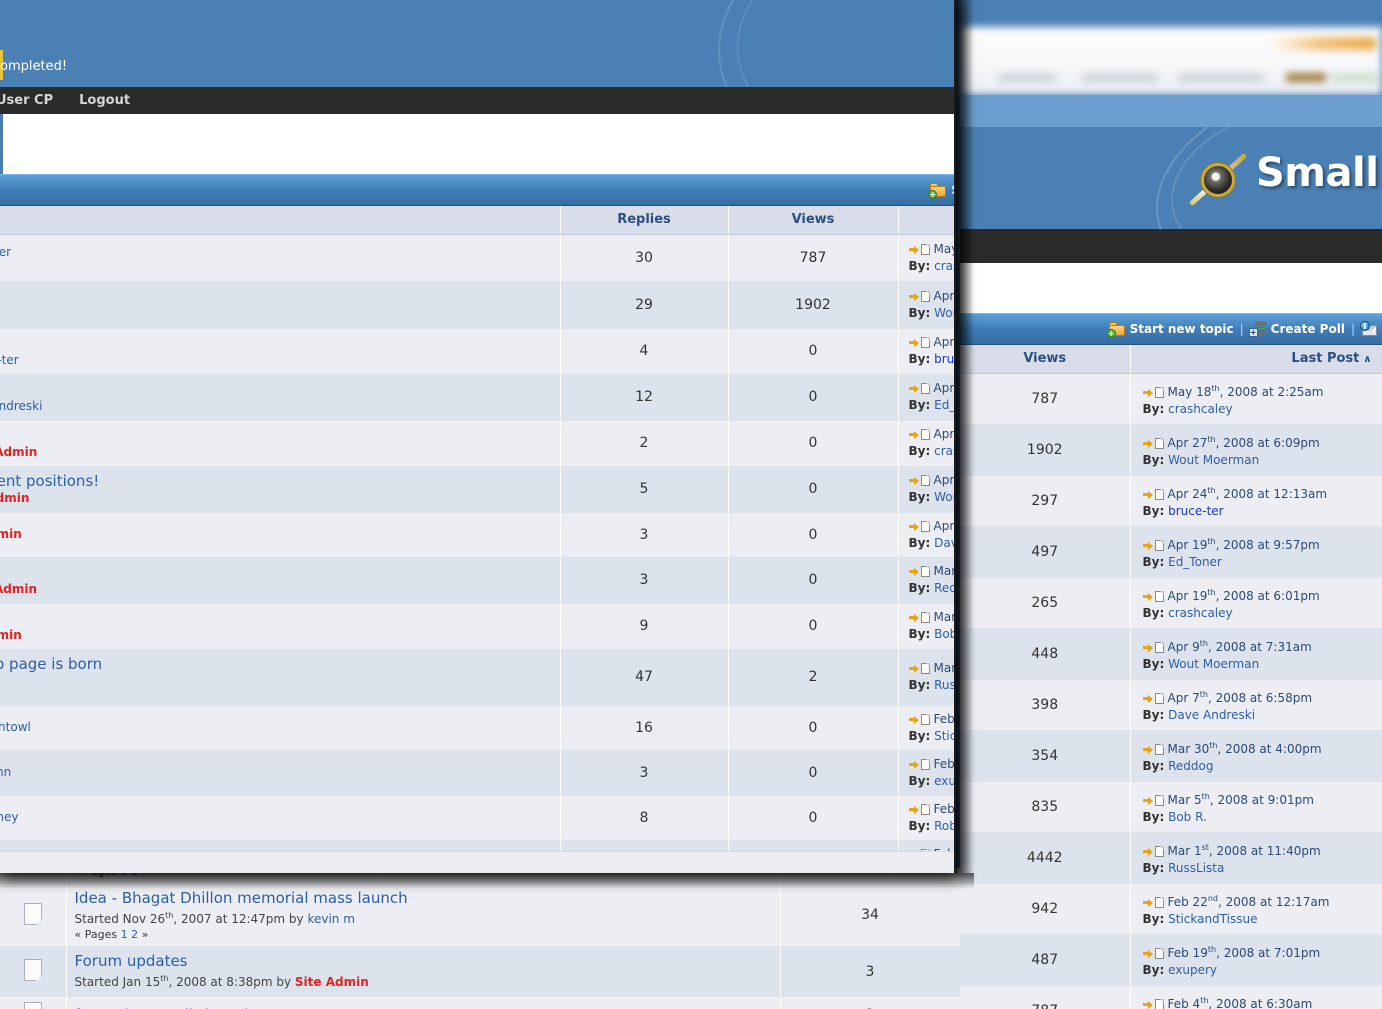 The width and height of the screenshot is (1382, 1009). What do you see at coordinates (926, 535) in the screenshot?
I see `cell-last-post: Apr By: Dav` at bounding box center [926, 535].